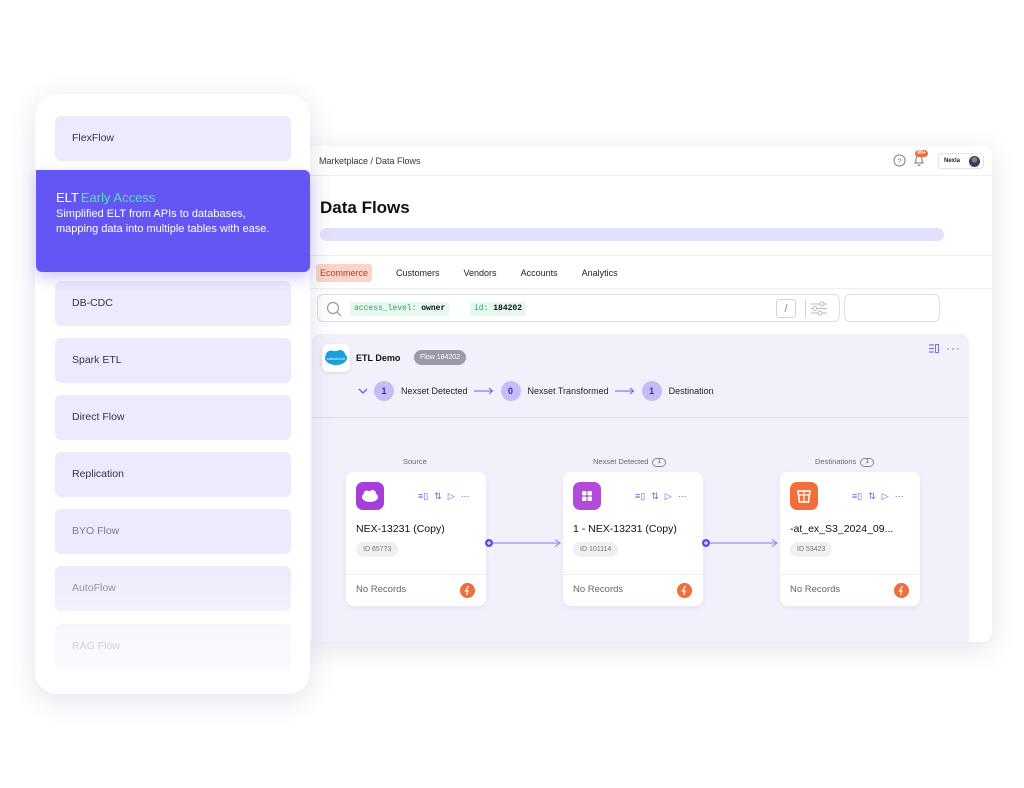  I want to click on user-name: Nexla, so click(952, 161).